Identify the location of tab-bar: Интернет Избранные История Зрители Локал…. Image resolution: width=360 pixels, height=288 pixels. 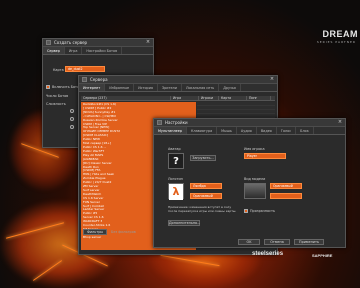
(178, 88).